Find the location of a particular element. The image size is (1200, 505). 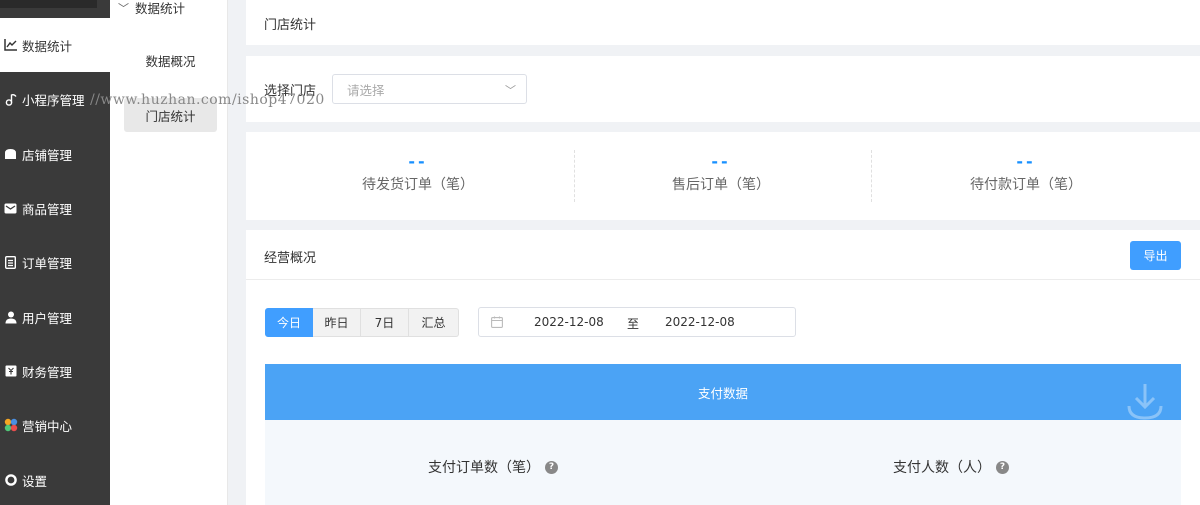

sidebar-item-settings: 设置 is located at coordinates (55, 479).